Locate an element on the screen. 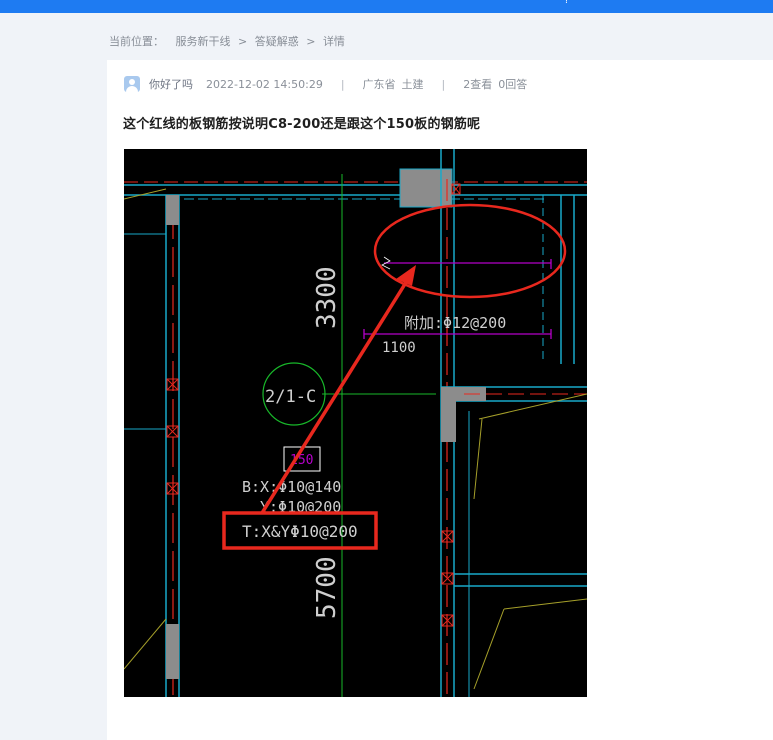  dim-5700-label: 5700 is located at coordinates (327, 587).